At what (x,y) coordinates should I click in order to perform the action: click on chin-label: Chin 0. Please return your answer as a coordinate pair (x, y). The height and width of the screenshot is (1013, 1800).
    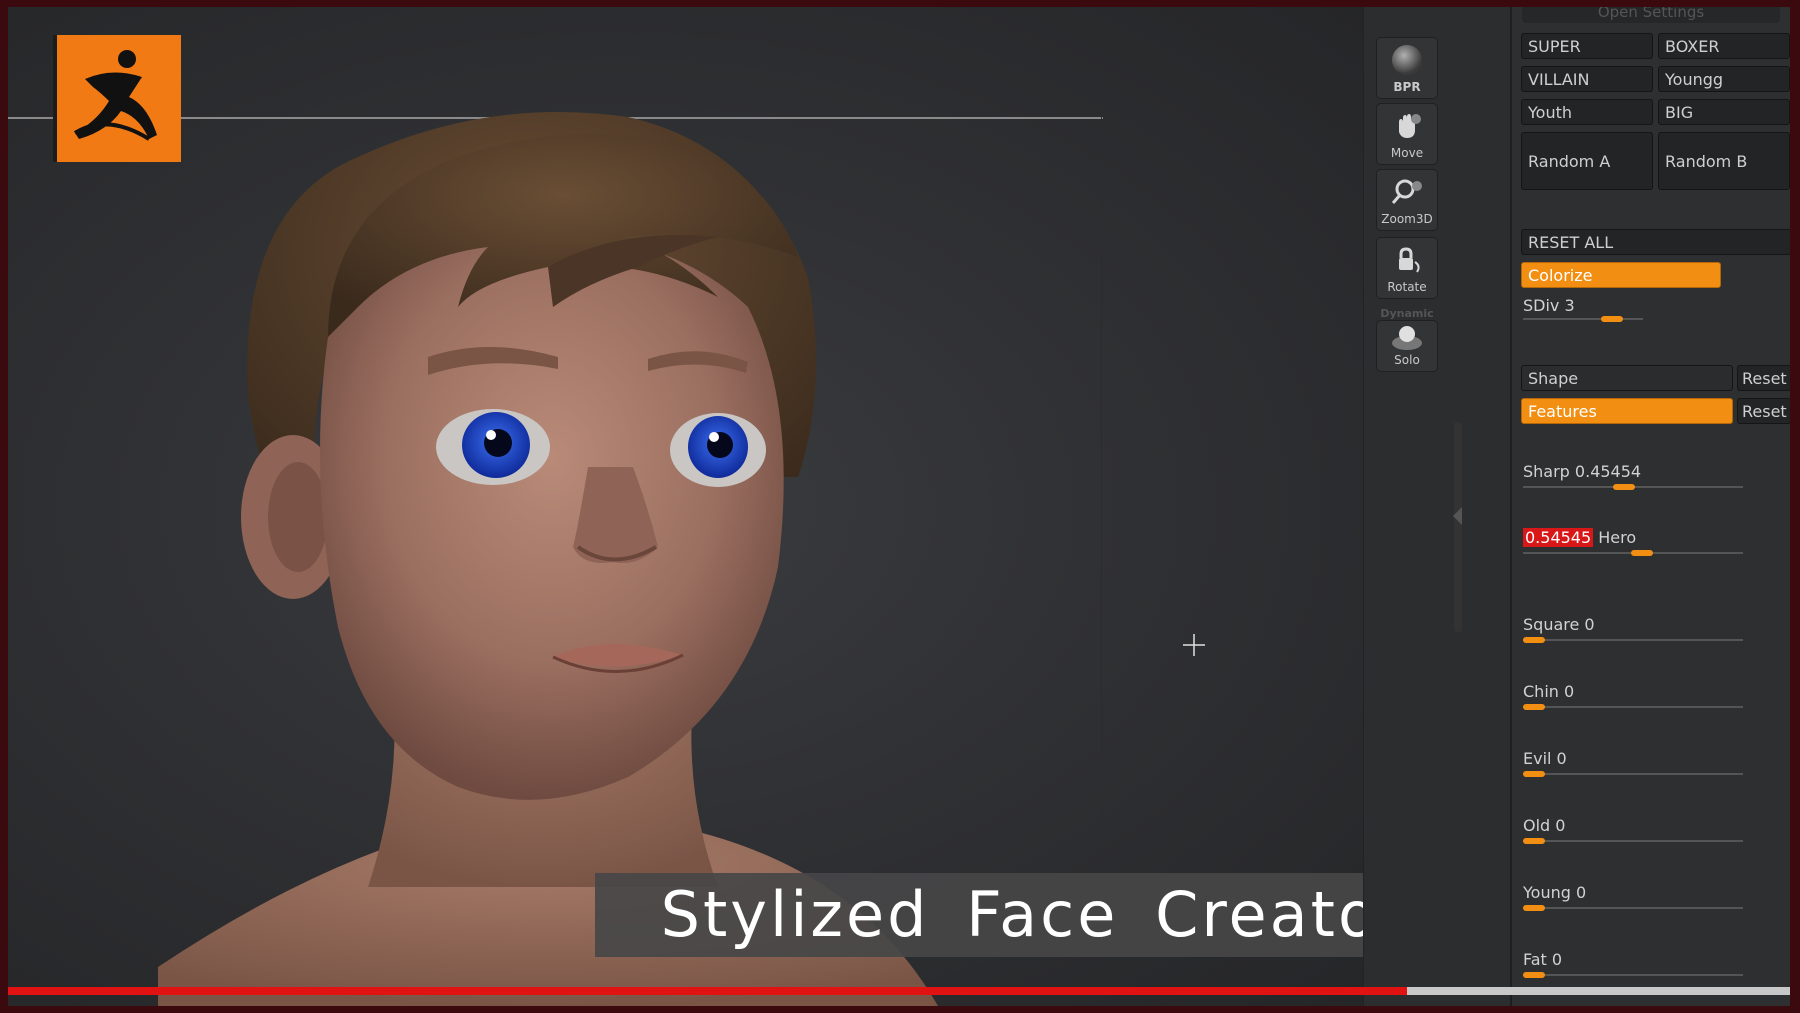
    Looking at the image, I should click on (1549, 691).